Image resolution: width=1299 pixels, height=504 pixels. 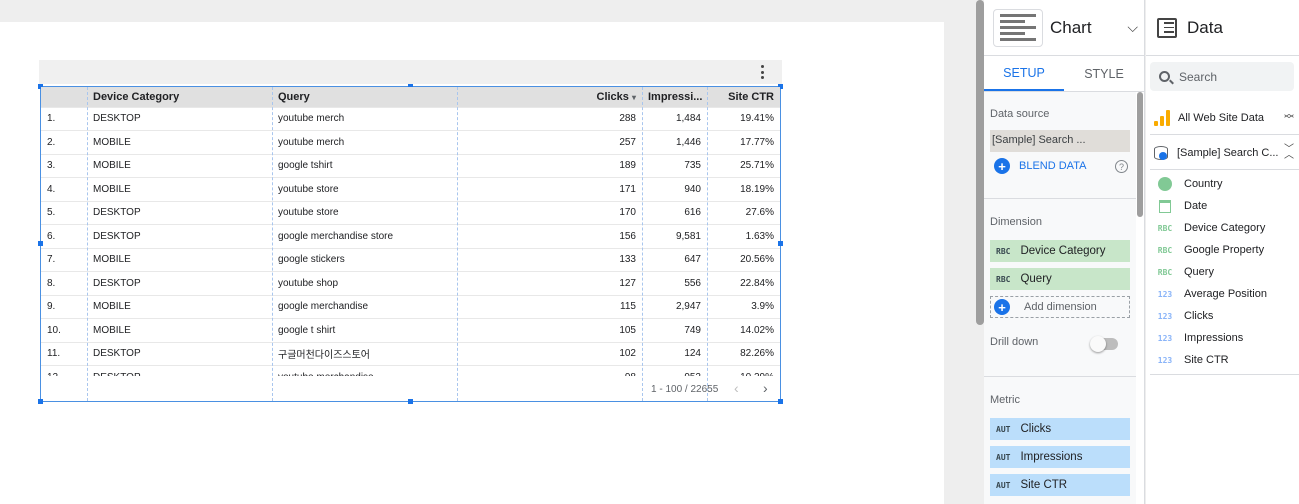 What do you see at coordinates (1210, 250) in the screenshot?
I see `field-google-property: RBC Google Property` at bounding box center [1210, 250].